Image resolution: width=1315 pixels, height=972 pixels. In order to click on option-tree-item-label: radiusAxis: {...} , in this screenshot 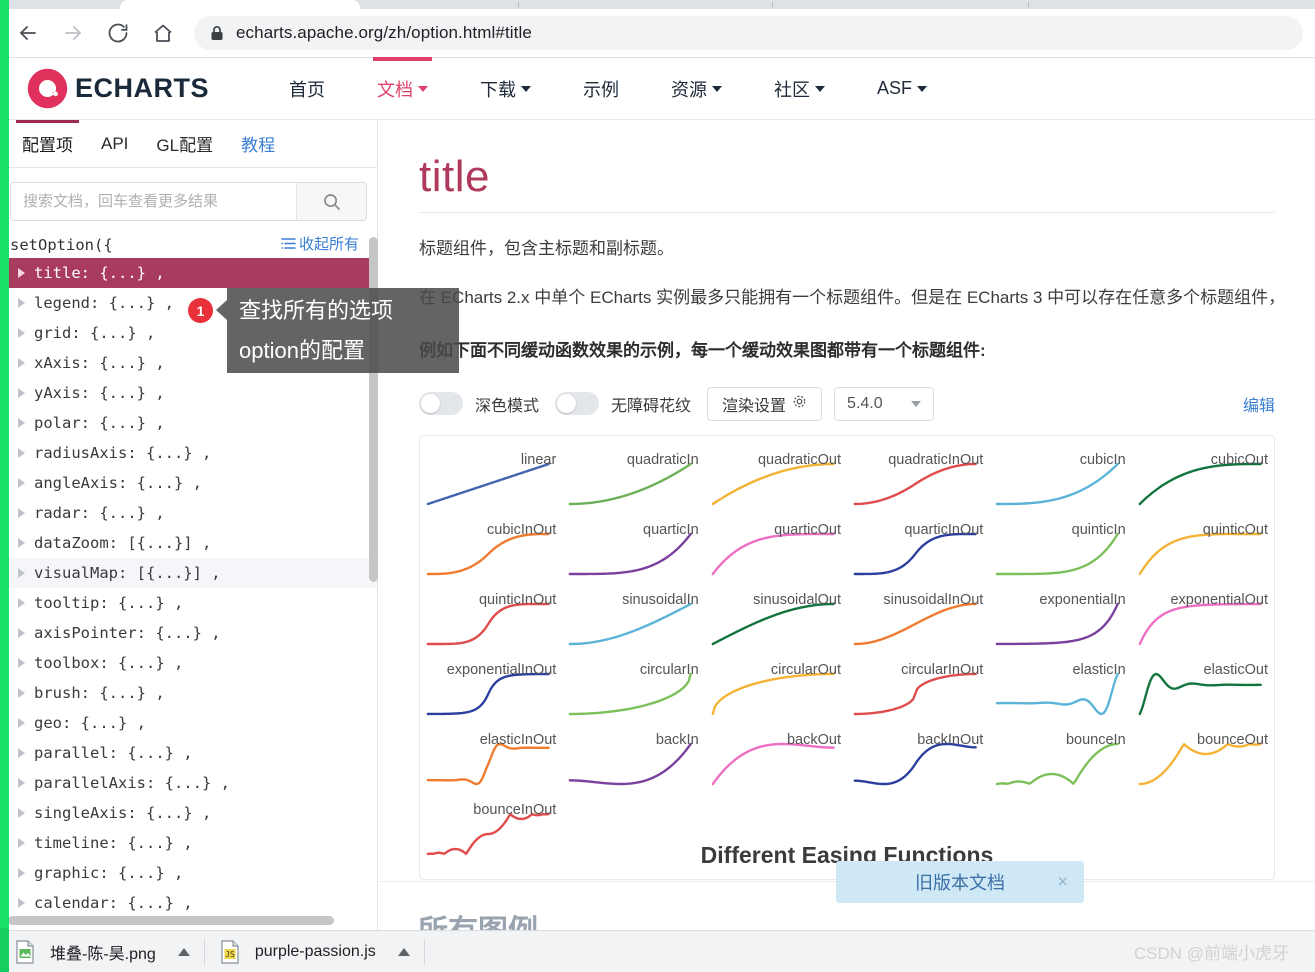, I will do `click(123, 453)`.